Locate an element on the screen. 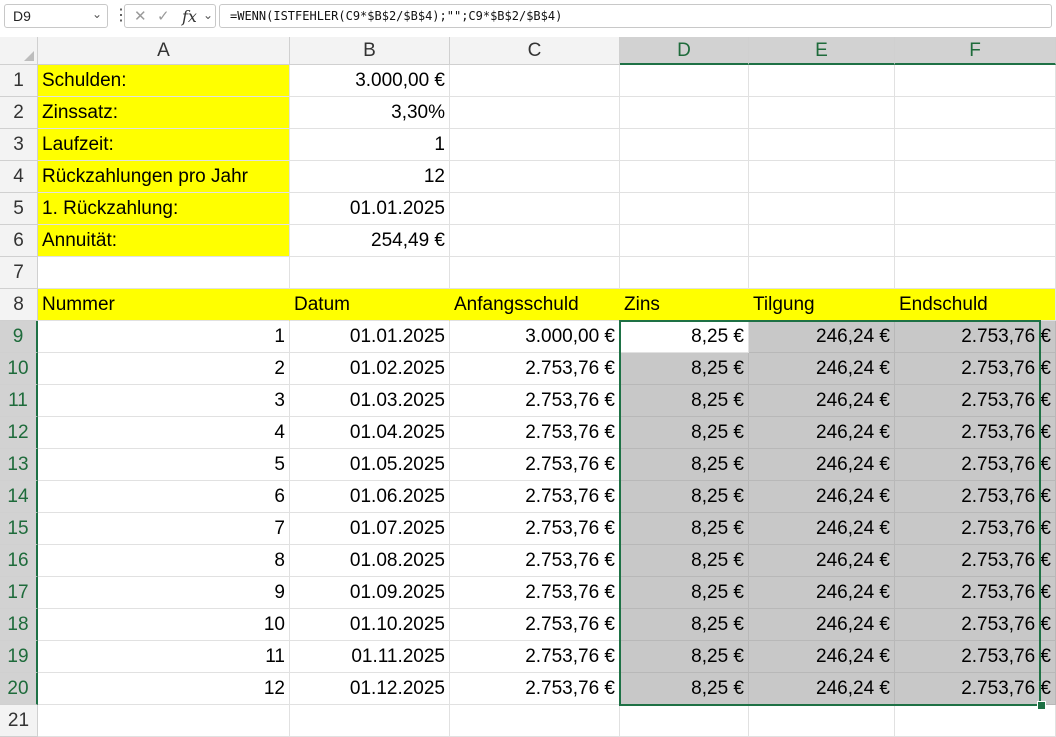 The width and height of the screenshot is (1056, 737). param-value: 12 is located at coordinates (370, 177).